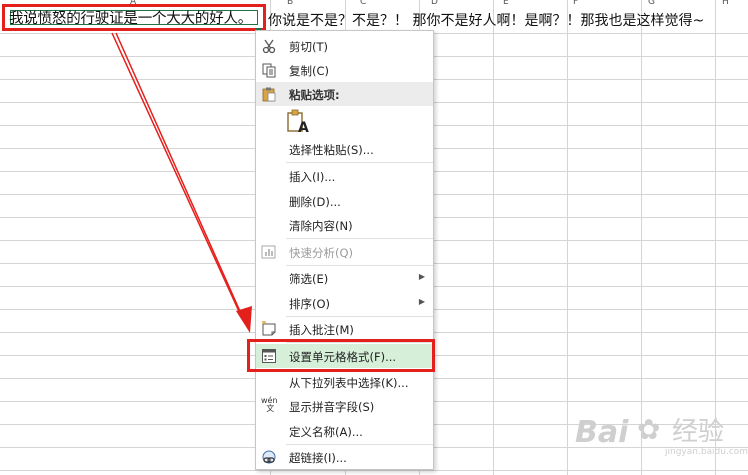 This screenshot has width=748, height=475. What do you see at coordinates (321, 253) in the screenshot?
I see `menu-item-label: 快速分析(Q)` at bounding box center [321, 253].